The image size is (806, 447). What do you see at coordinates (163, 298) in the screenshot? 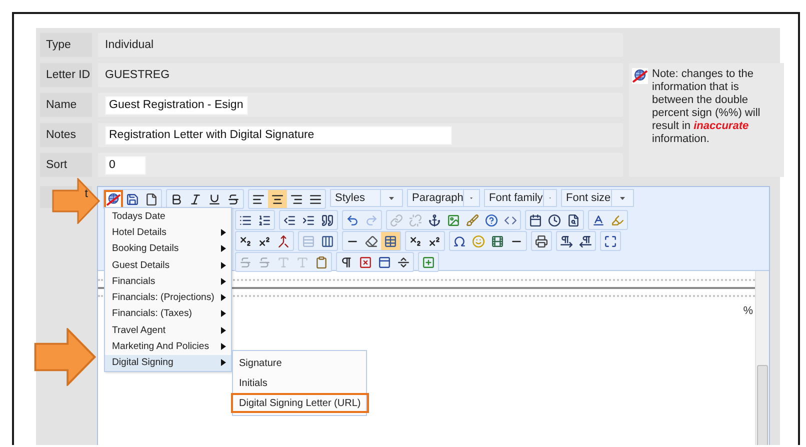
I see `menu-item-label: Financials: (Projections)` at bounding box center [163, 298].